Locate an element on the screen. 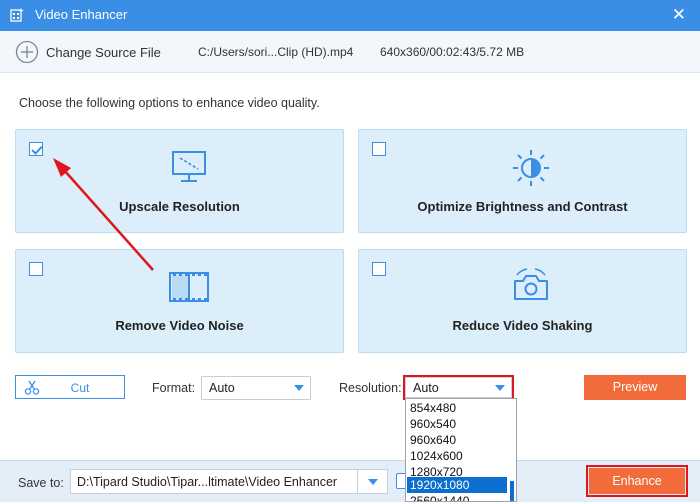  cut-label: Cut is located at coordinates (80, 388).